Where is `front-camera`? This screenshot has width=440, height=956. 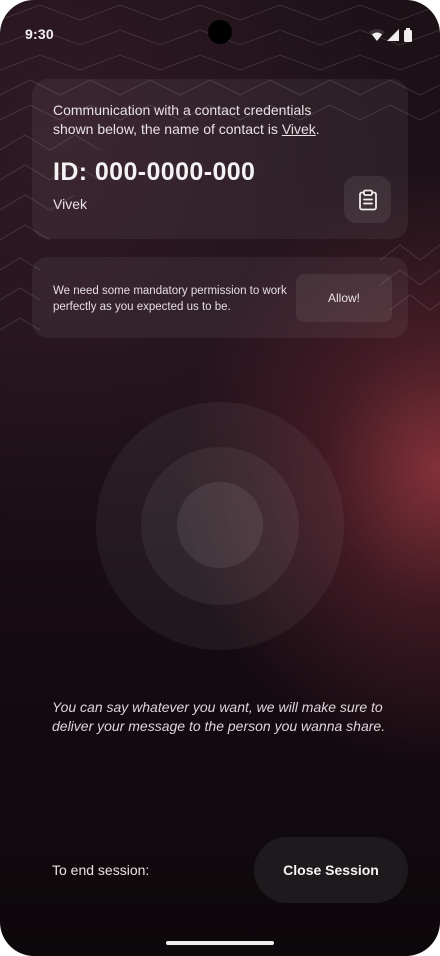
front-camera is located at coordinates (220, 32).